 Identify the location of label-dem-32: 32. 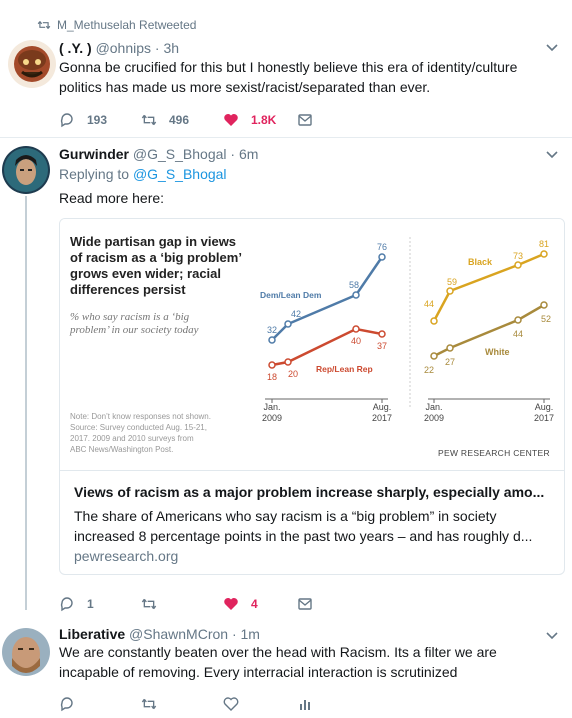
(272, 330).